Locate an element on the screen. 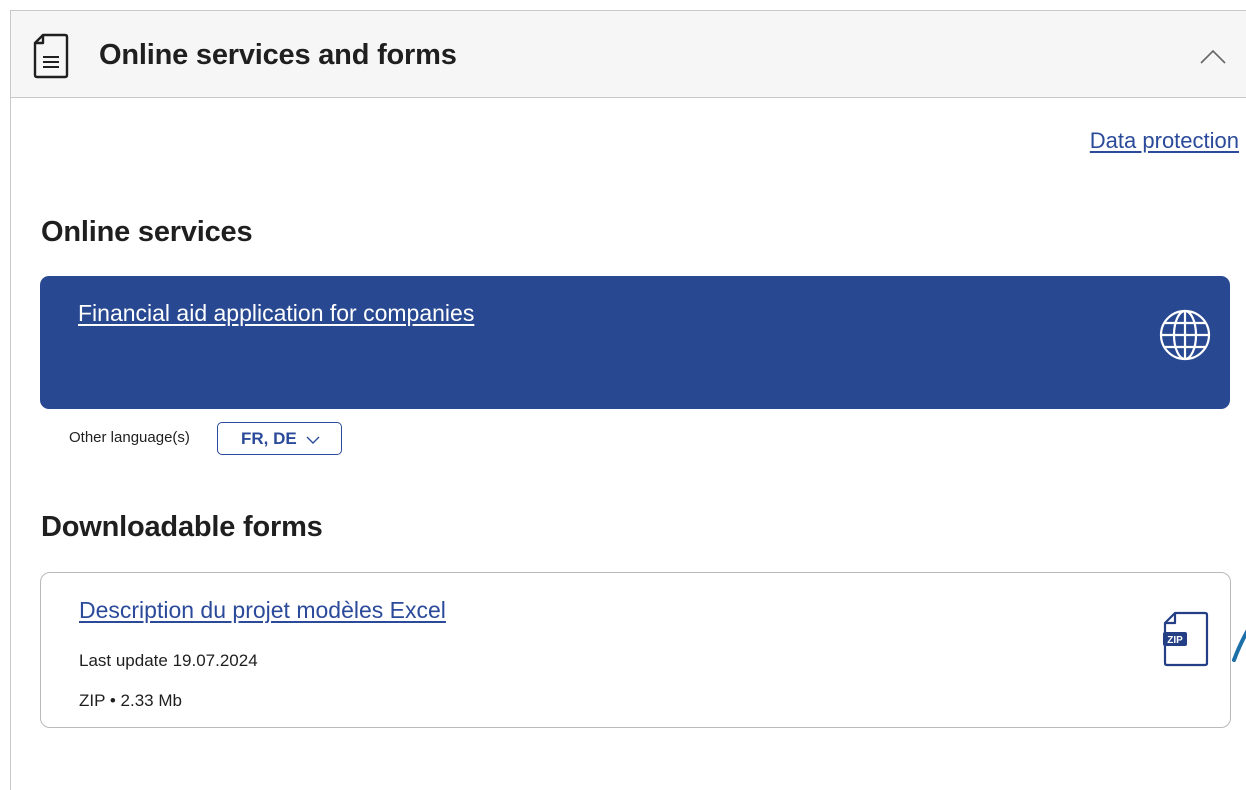  chevron-up-icon is located at coordinates (1213, 57).